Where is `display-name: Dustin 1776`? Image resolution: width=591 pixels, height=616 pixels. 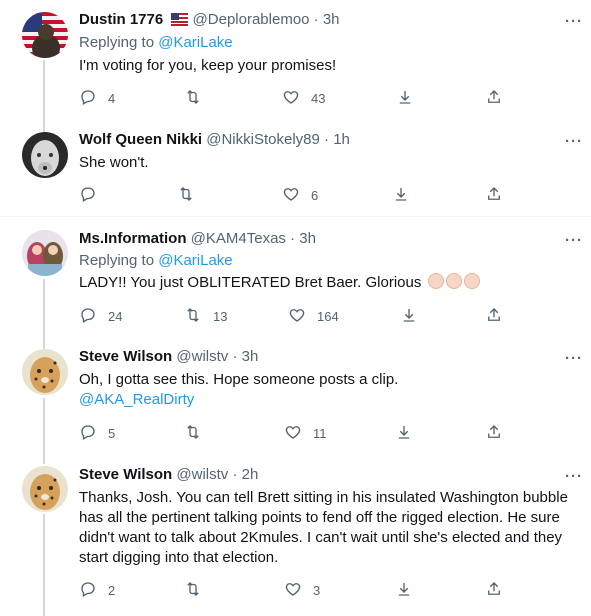 display-name: Dustin 1776 is located at coordinates (121, 19).